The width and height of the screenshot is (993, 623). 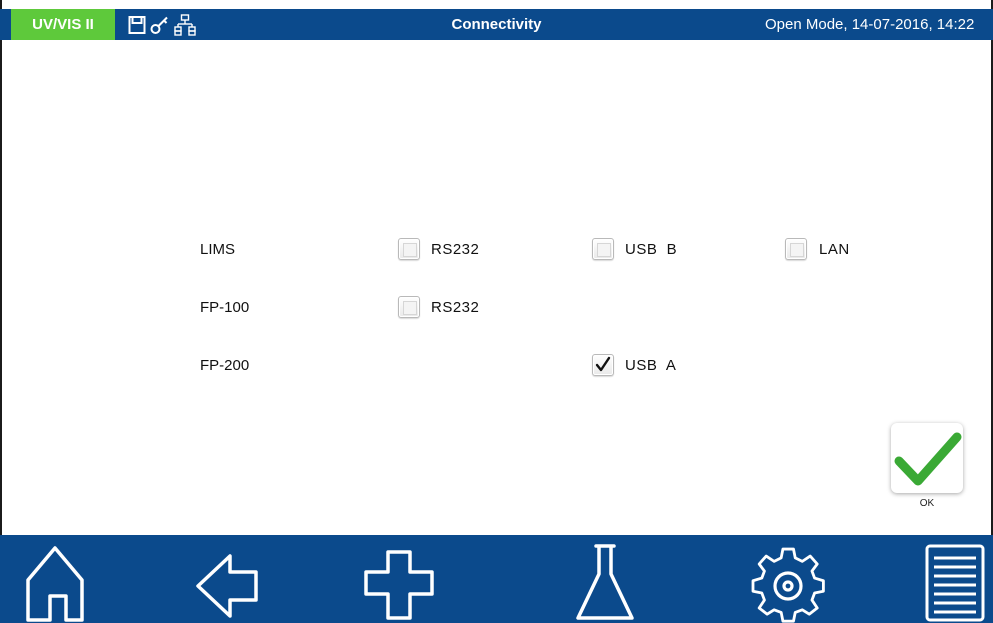 What do you see at coordinates (225, 307) in the screenshot?
I see `row-label-fp100: FP-100` at bounding box center [225, 307].